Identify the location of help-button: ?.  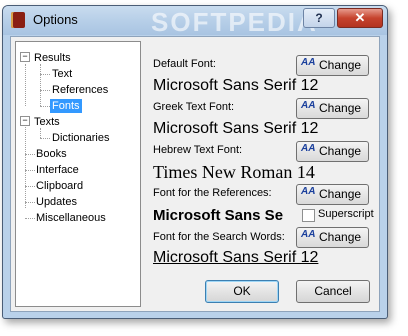
(319, 18).